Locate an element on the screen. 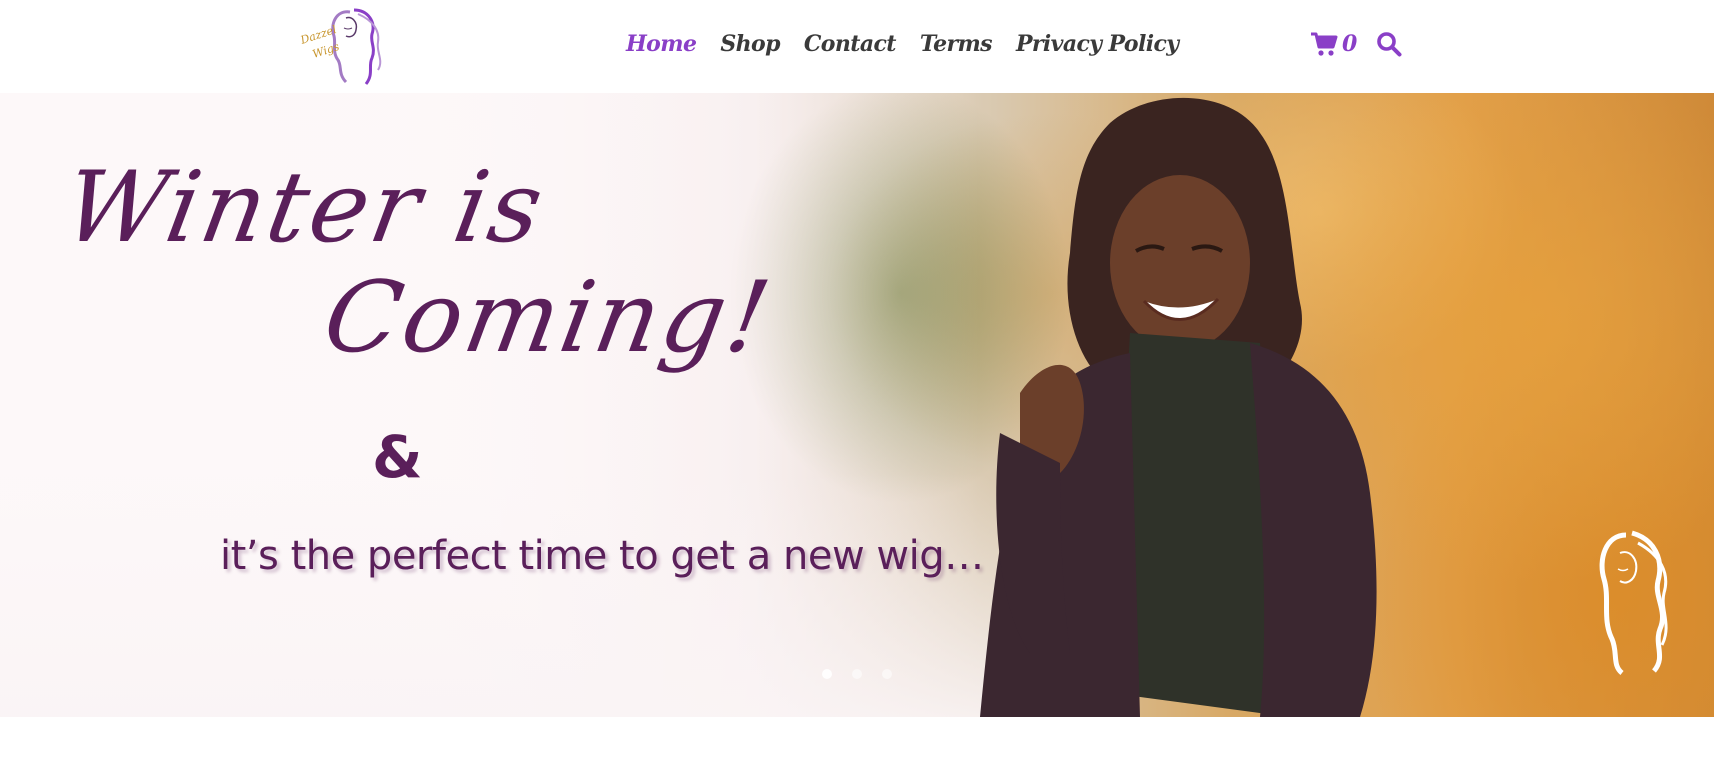  search-button is located at coordinates (1389, 44).